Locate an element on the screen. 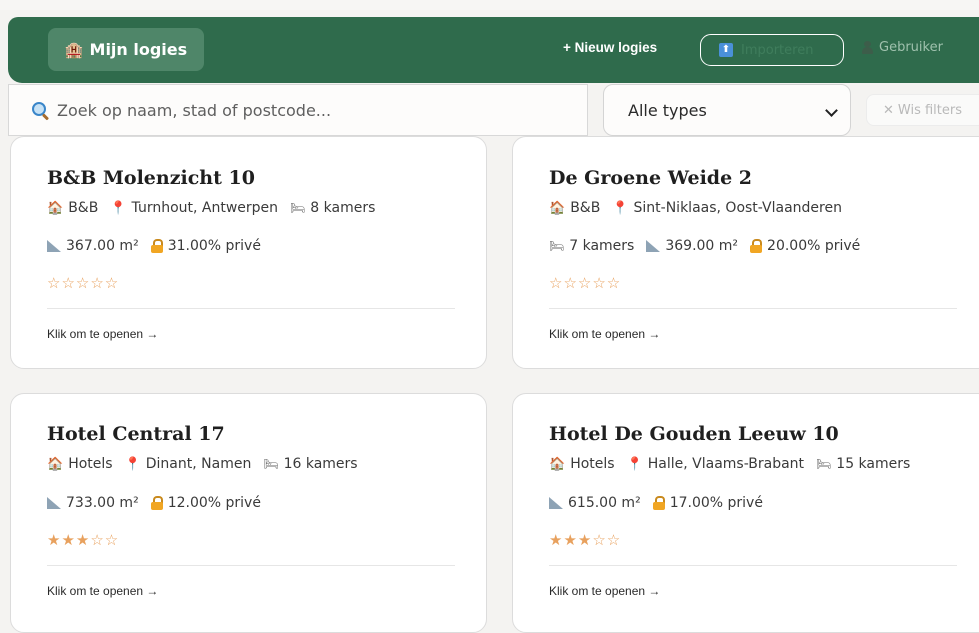 The height and width of the screenshot is (633, 979). lodging-location: Halle, Vlaams-Brabant is located at coordinates (726, 464).